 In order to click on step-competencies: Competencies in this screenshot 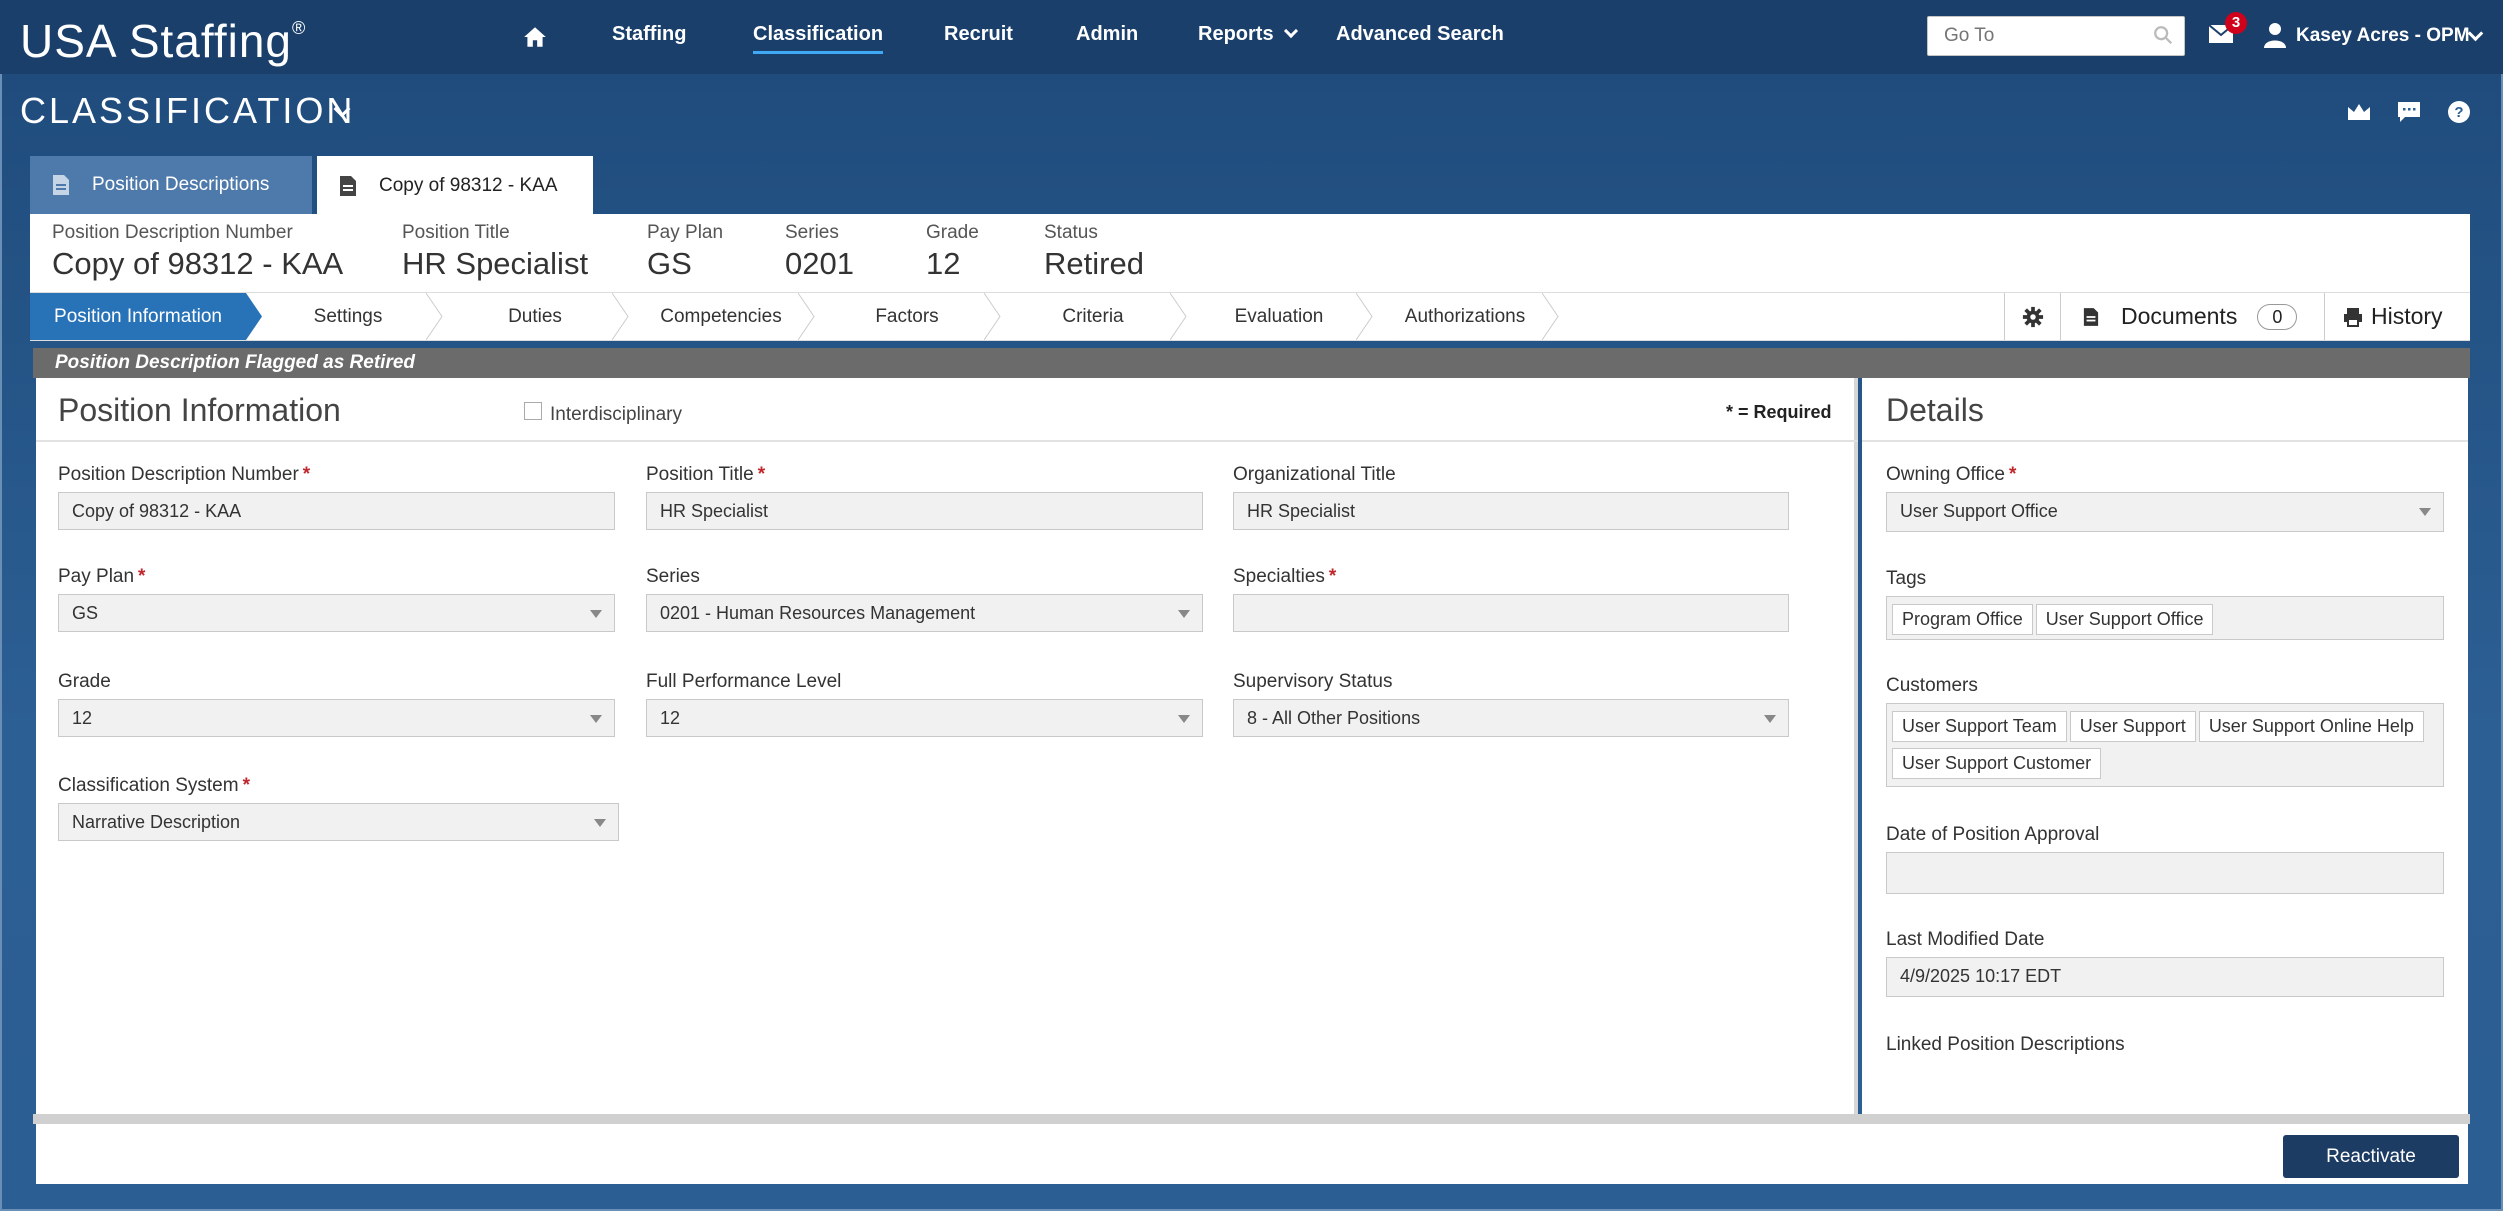, I will do `click(721, 316)`.